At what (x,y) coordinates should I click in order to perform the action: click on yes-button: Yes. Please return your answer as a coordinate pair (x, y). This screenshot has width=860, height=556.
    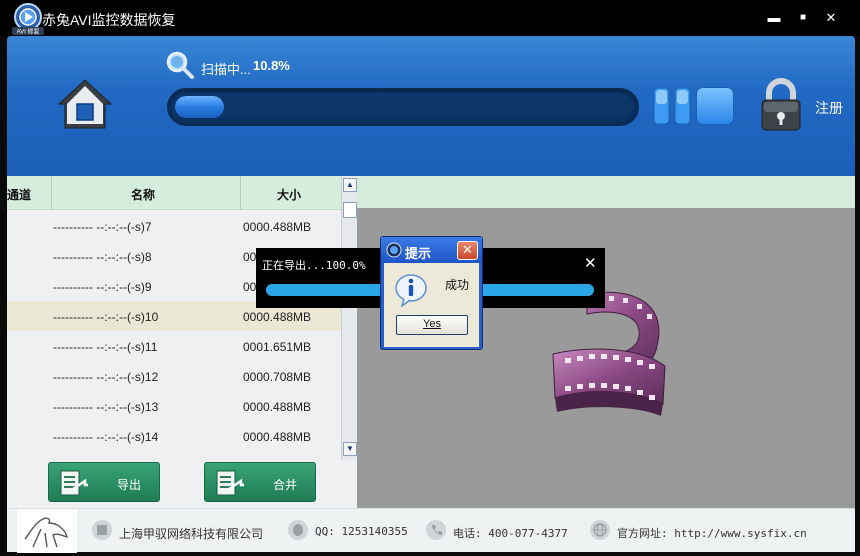
    Looking at the image, I should click on (432, 325).